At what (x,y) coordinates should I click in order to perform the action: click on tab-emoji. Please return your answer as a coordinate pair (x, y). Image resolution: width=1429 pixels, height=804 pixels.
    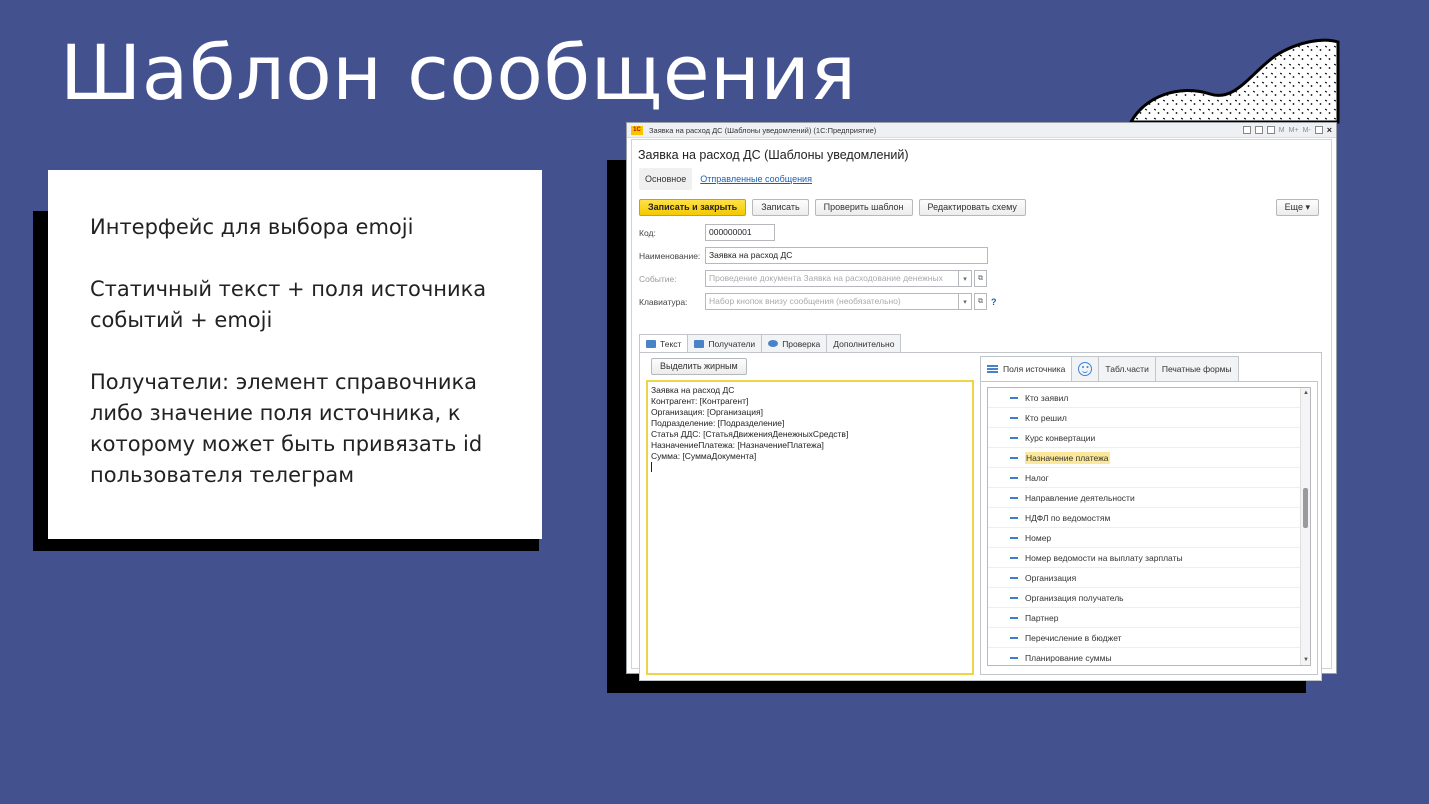
    Looking at the image, I should click on (1085, 368).